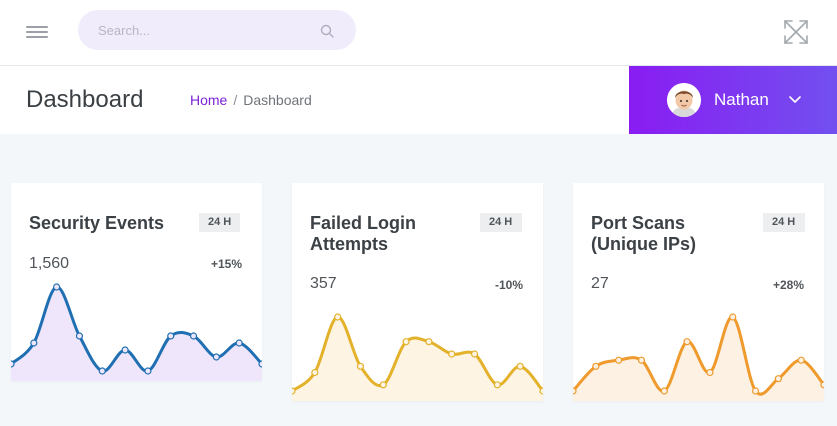  What do you see at coordinates (363, 233) in the screenshot?
I see `card-title: Failed Login Attempts` at bounding box center [363, 233].